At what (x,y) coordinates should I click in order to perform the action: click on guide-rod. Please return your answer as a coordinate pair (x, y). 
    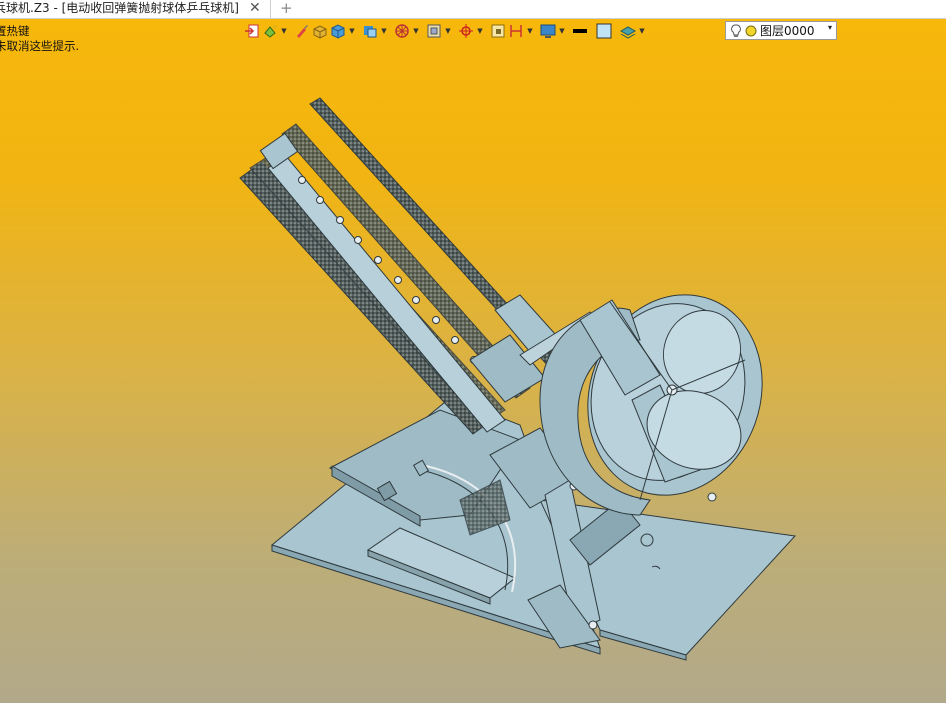
    Looking at the image, I should click on (386, 294).